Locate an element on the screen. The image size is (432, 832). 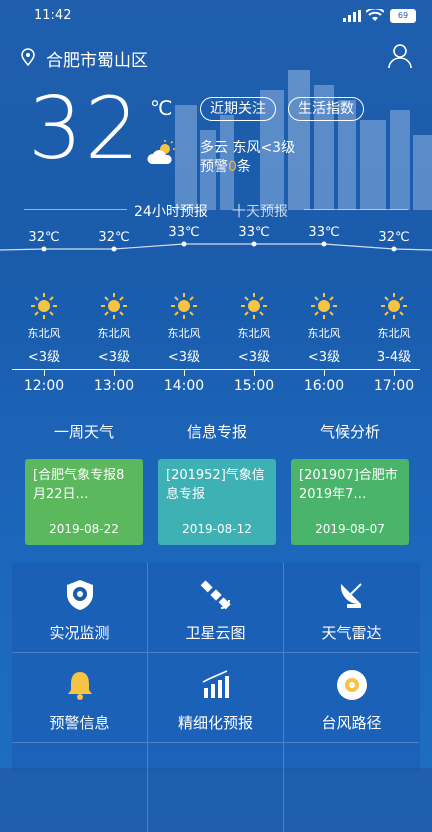
grid-item-alerts: 预警信息 is located at coordinates (80, 698).